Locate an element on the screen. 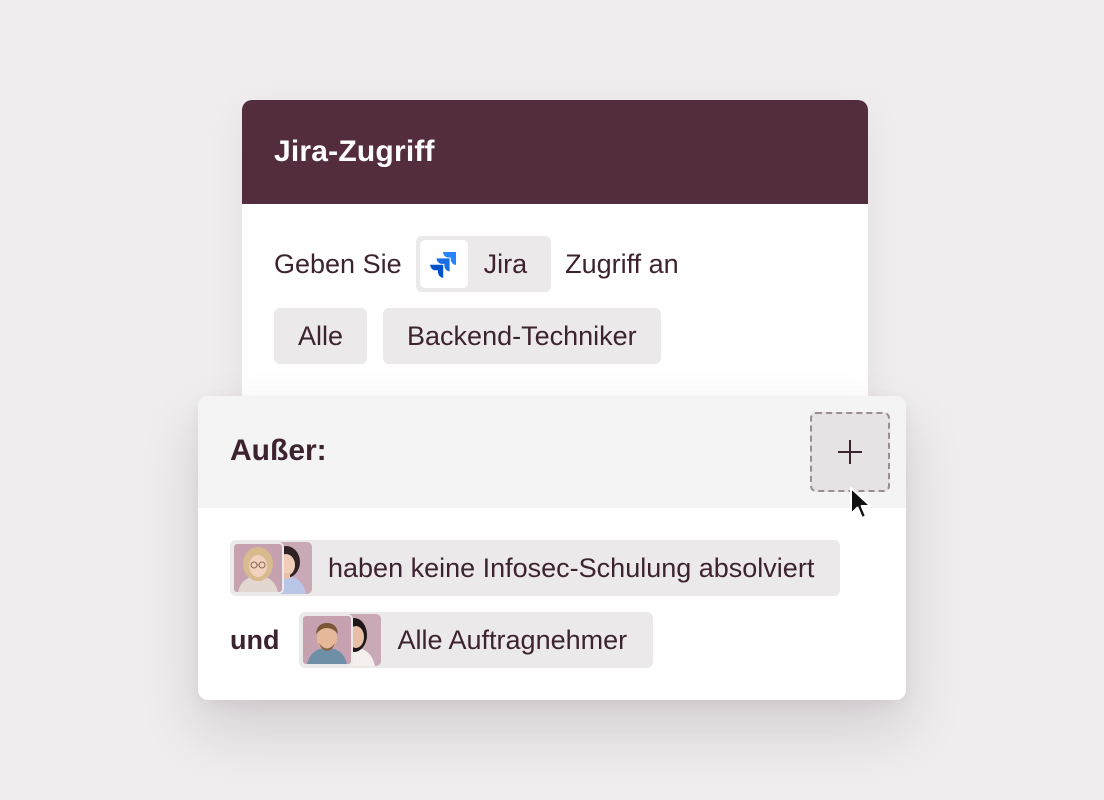 Image resolution: width=1104 pixels, height=800 pixels. exception-row-infosec: haben keine Infosec-Schulung absolviert is located at coordinates (535, 568).